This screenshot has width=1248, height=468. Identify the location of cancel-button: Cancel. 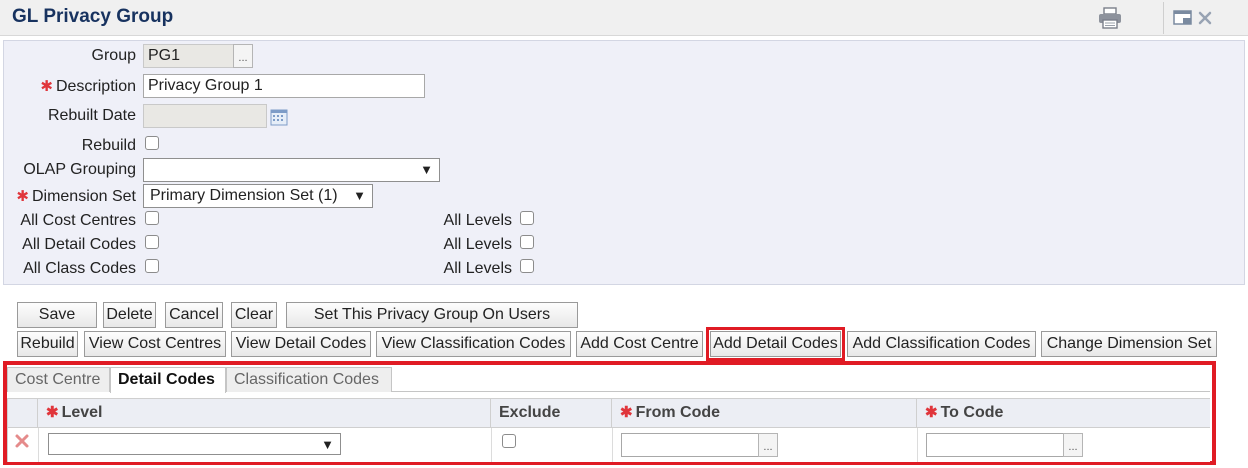
(194, 315).